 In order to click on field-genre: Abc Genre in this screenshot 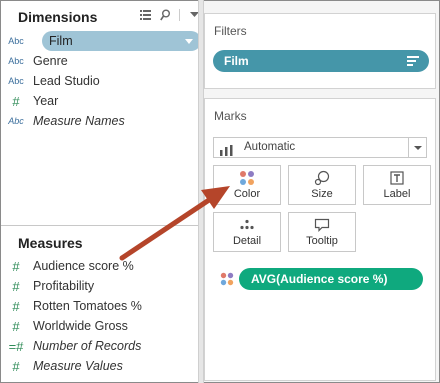, I will do `click(98, 61)`.